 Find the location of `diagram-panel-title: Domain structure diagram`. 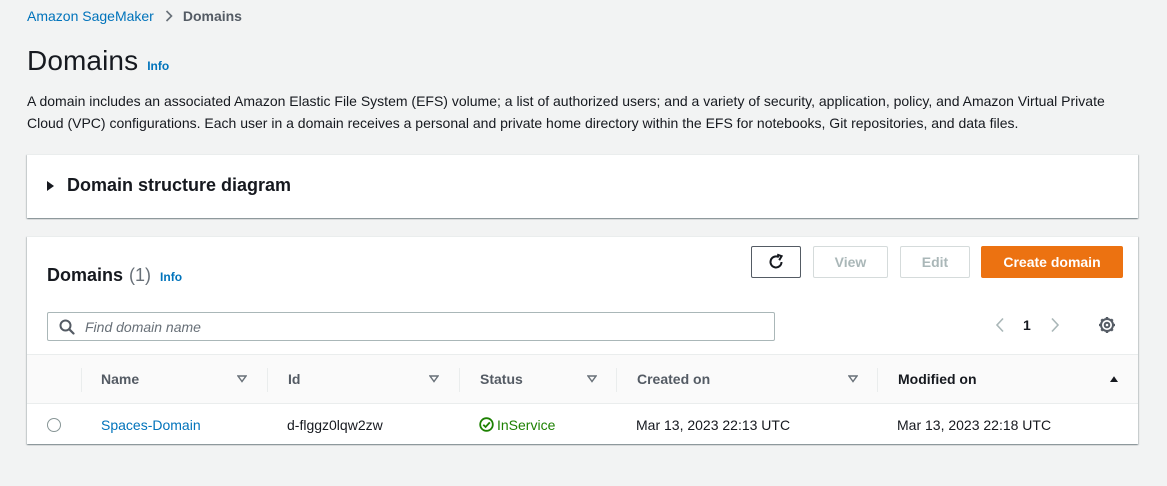

diagram-panel-title: Domain structure diagram is located at coordinates (179, 185).